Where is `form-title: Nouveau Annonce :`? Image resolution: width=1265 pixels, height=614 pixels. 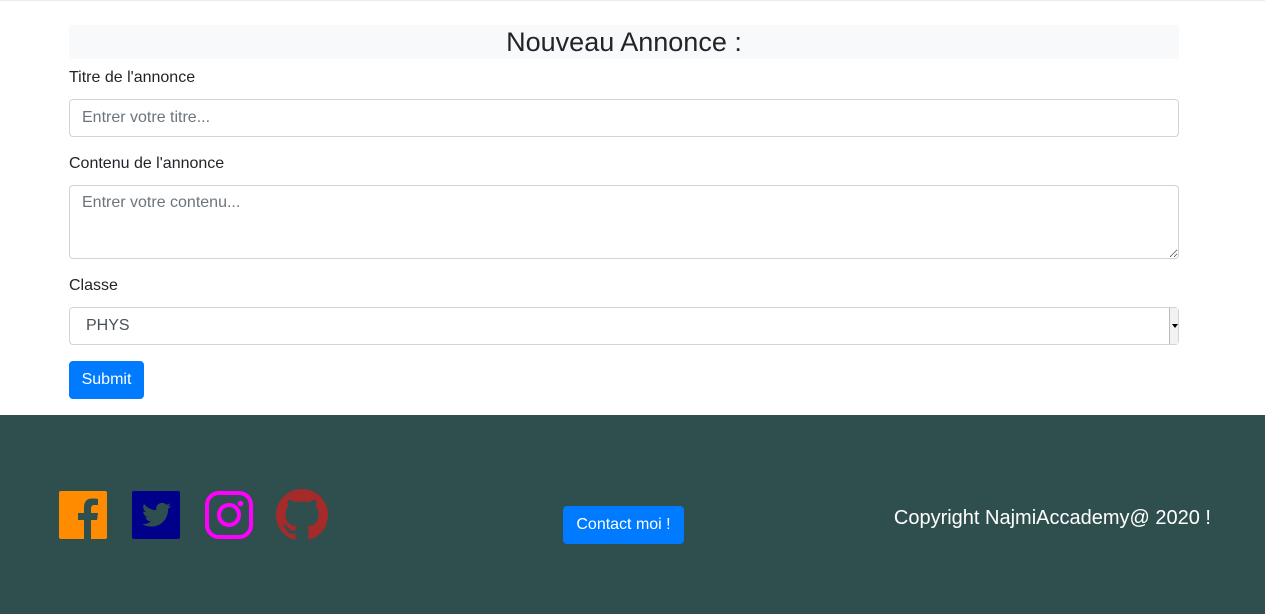 form-title: Nouveau Annonce : is located at coordinates (624, 42).